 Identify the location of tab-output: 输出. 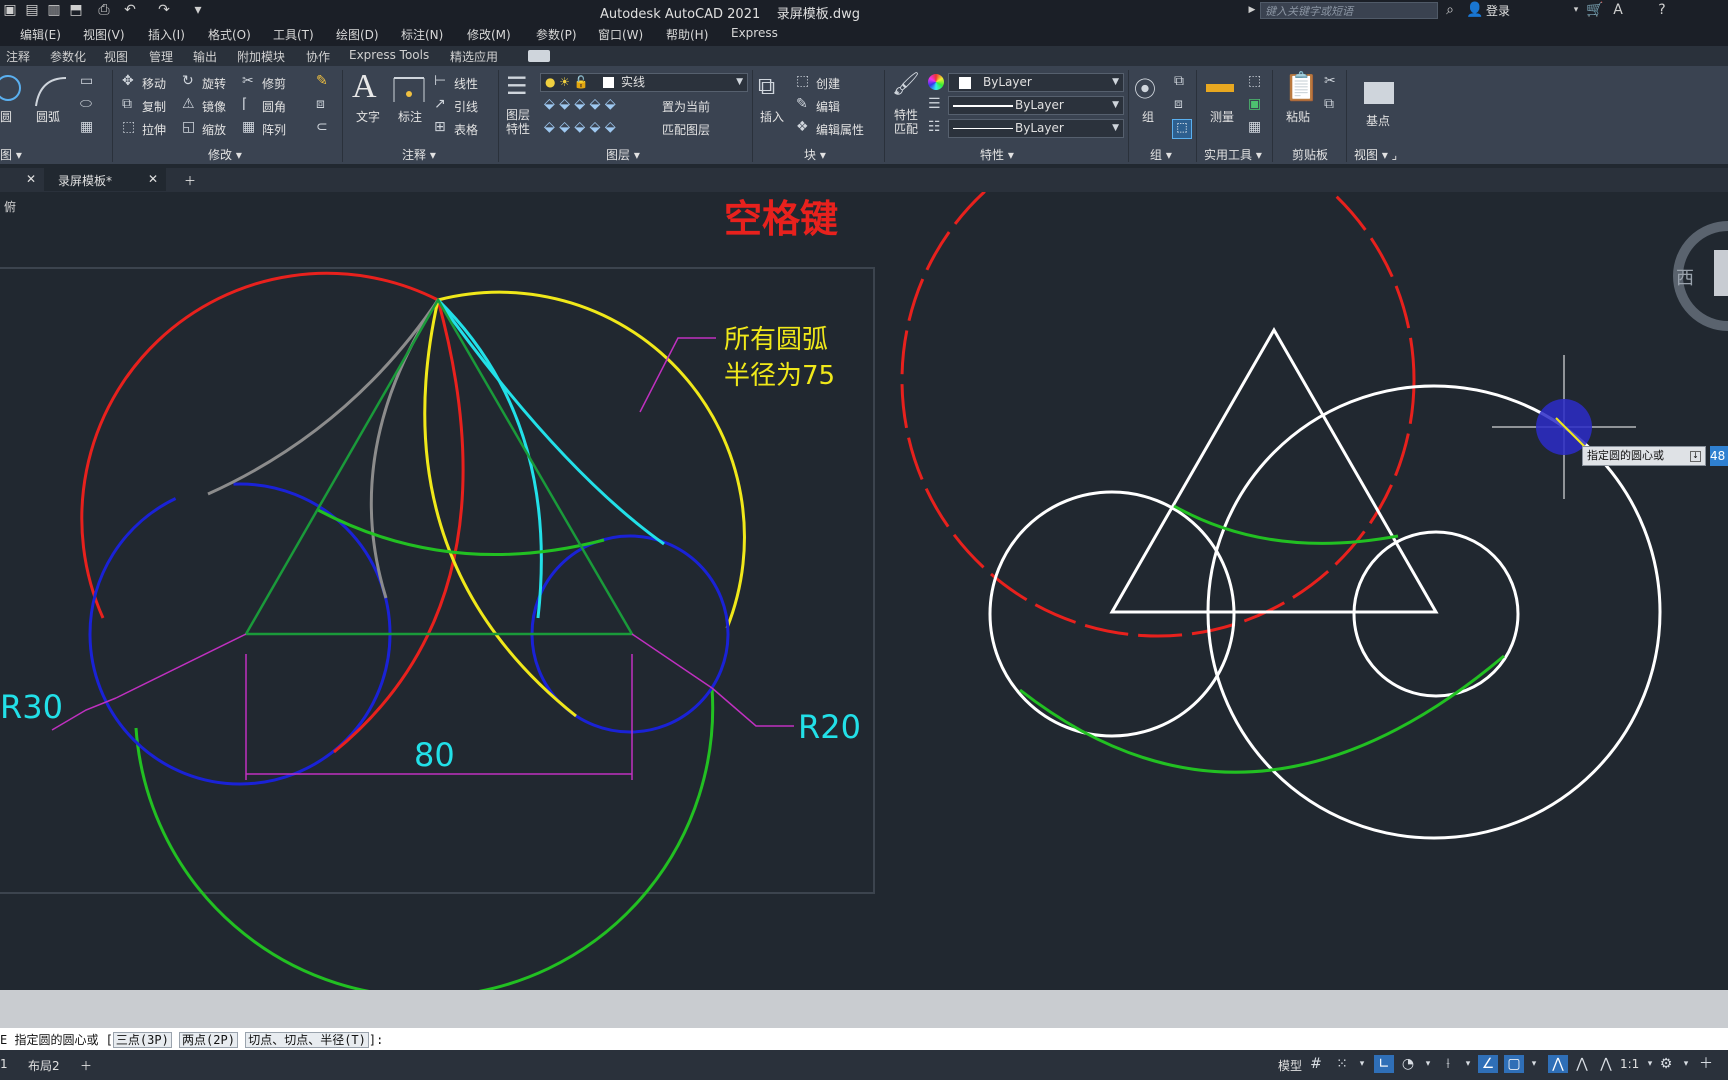
(205, 56).